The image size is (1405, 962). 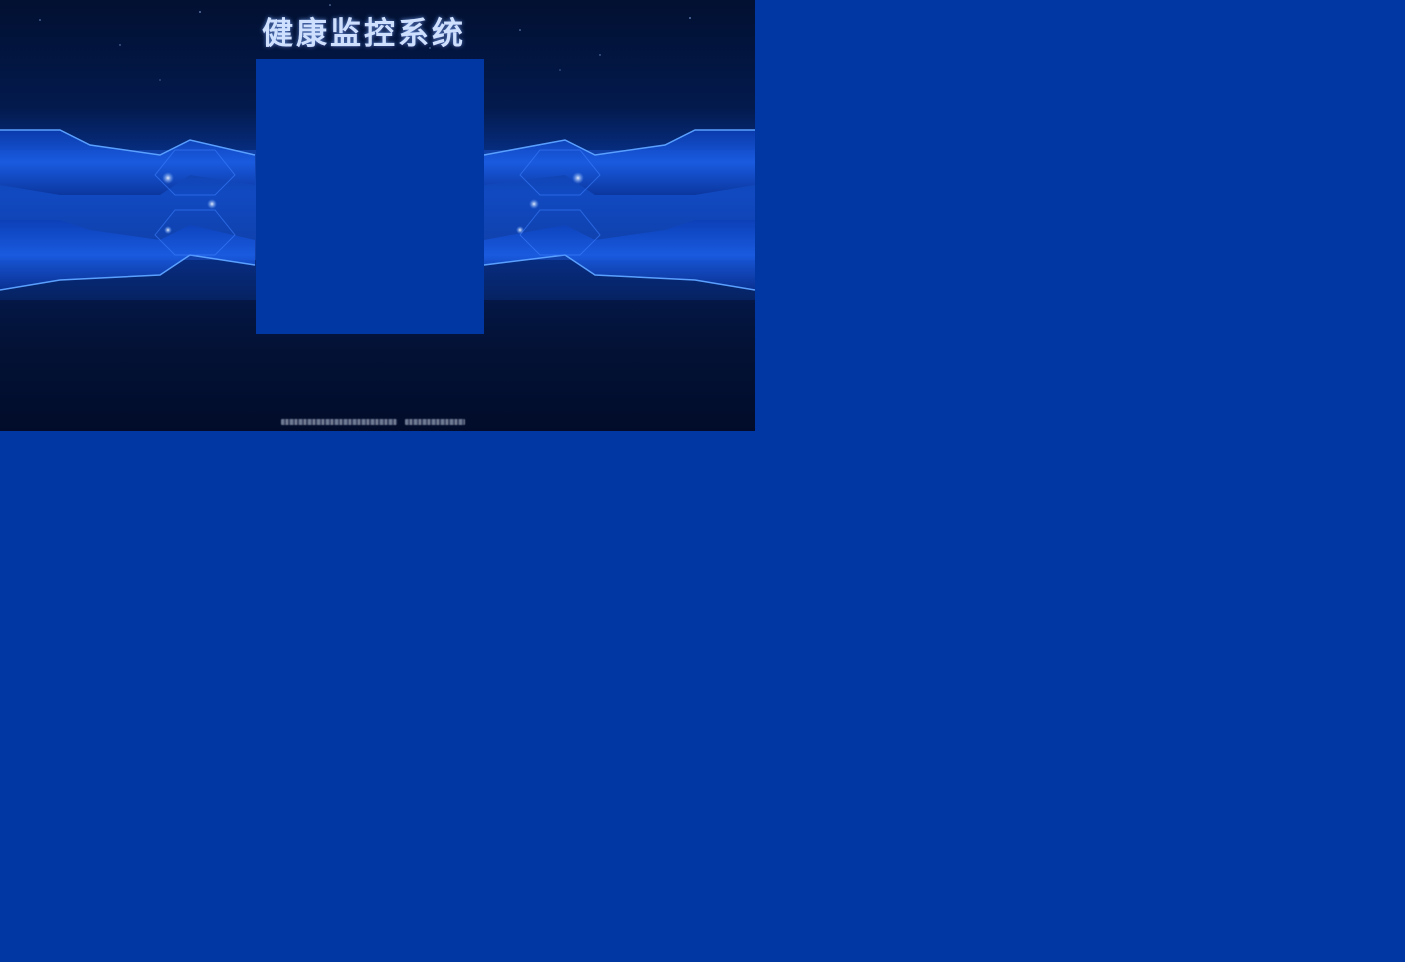 What do you see at coordinates (364, 34) in the screenshot?
I see `app-title: 健康监控系统` at bounding box center [364, 34].